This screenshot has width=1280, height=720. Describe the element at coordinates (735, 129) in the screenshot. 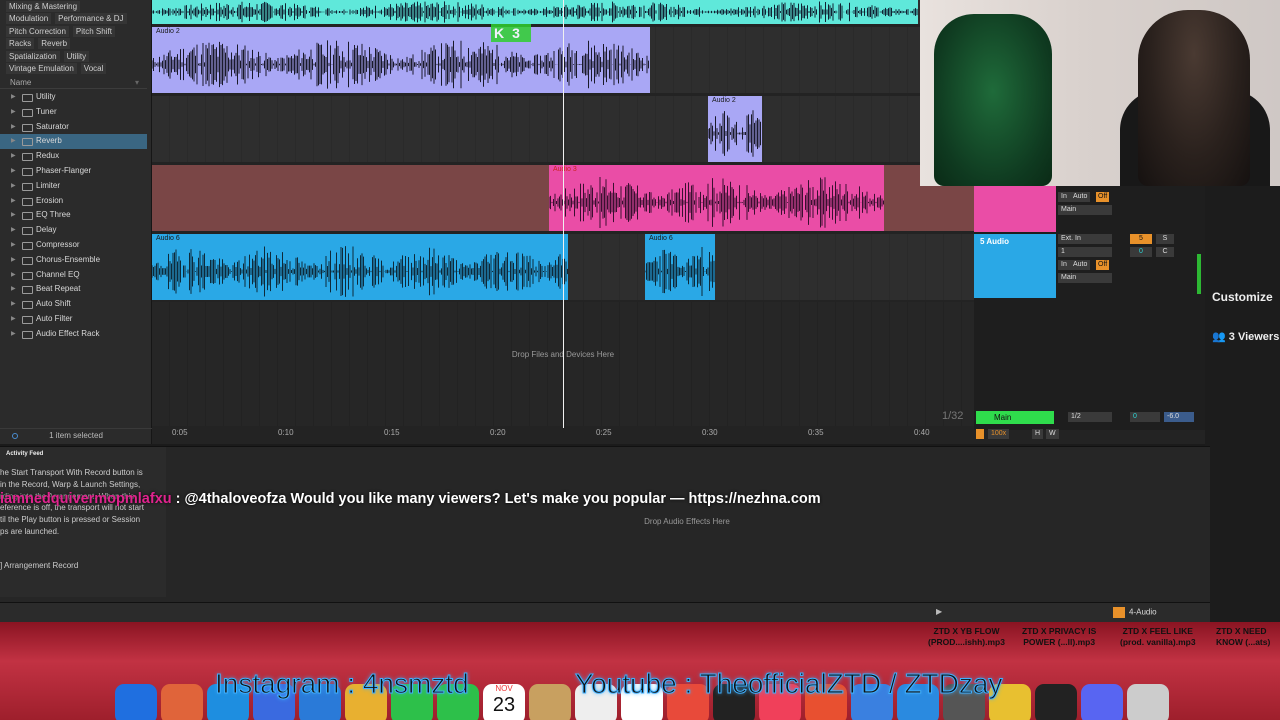

I see `clip-audio2-b: Audio 2` at that location.